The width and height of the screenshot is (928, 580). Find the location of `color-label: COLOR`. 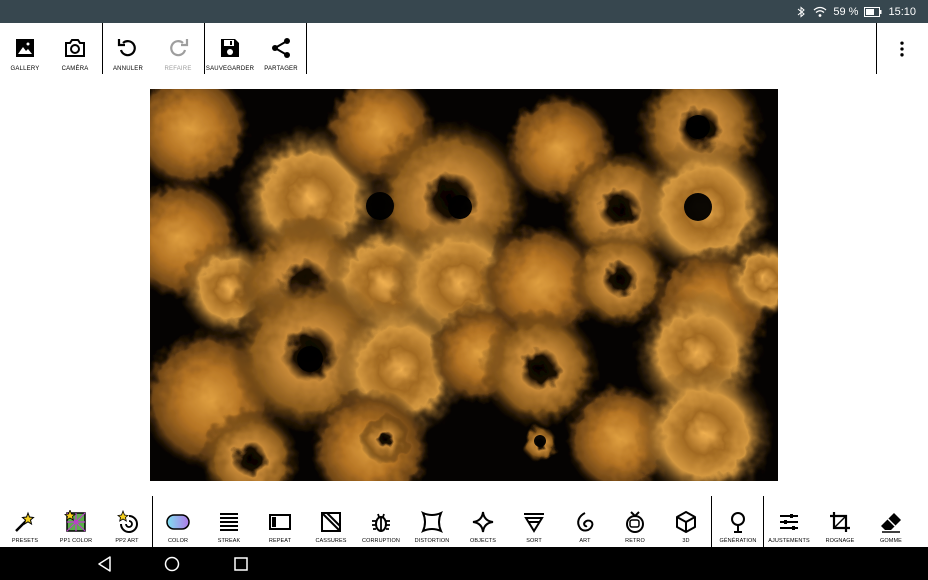

color-label: COLOR is located at coordinates (178, 541).